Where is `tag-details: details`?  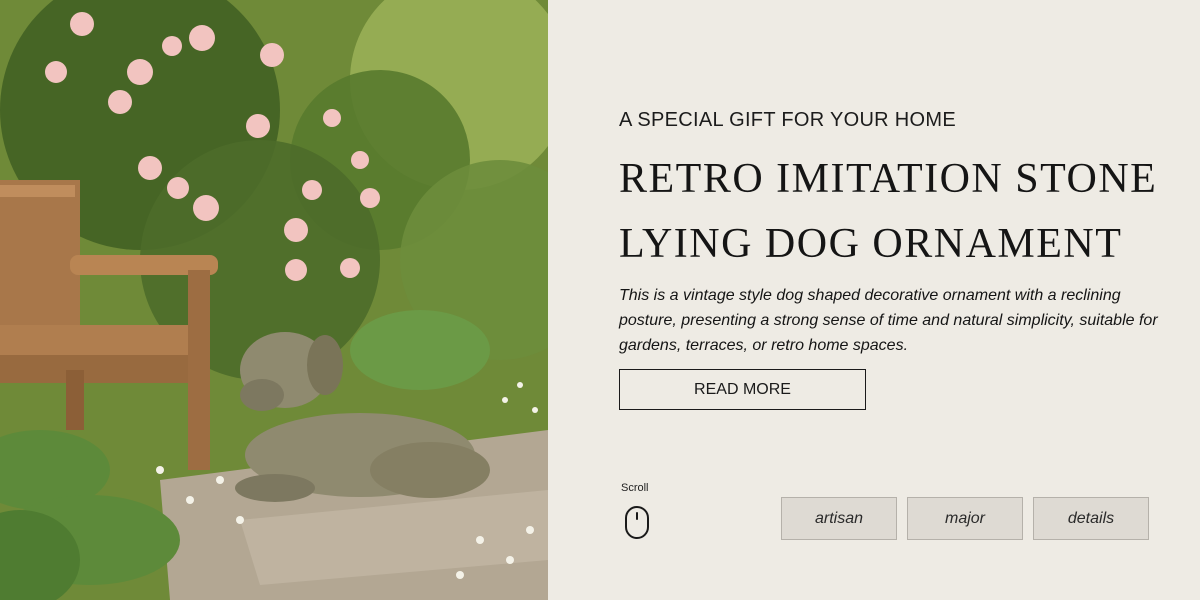 tag-details: details is located at coordinates (1091, 518).